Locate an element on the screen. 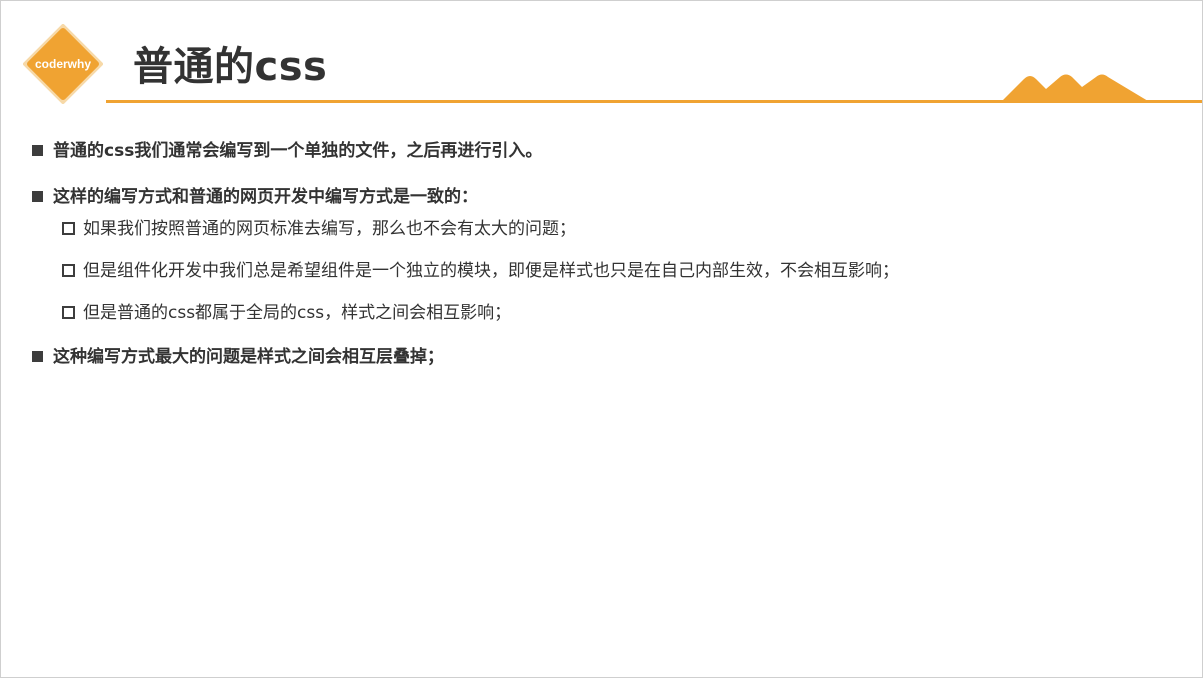 This screenshot has width=1203, height=678. sub-bullet-text: 如果我们按照普通的网页标准去编写，那么也不会有太大的问题； is located at coordinates (329, 229).